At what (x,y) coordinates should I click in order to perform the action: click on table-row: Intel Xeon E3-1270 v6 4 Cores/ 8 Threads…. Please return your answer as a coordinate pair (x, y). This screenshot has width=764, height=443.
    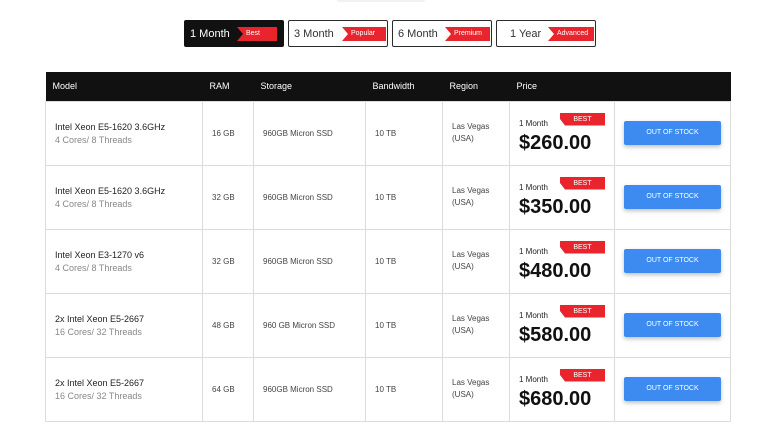
    Looking at the image, I should click on (388, 261).